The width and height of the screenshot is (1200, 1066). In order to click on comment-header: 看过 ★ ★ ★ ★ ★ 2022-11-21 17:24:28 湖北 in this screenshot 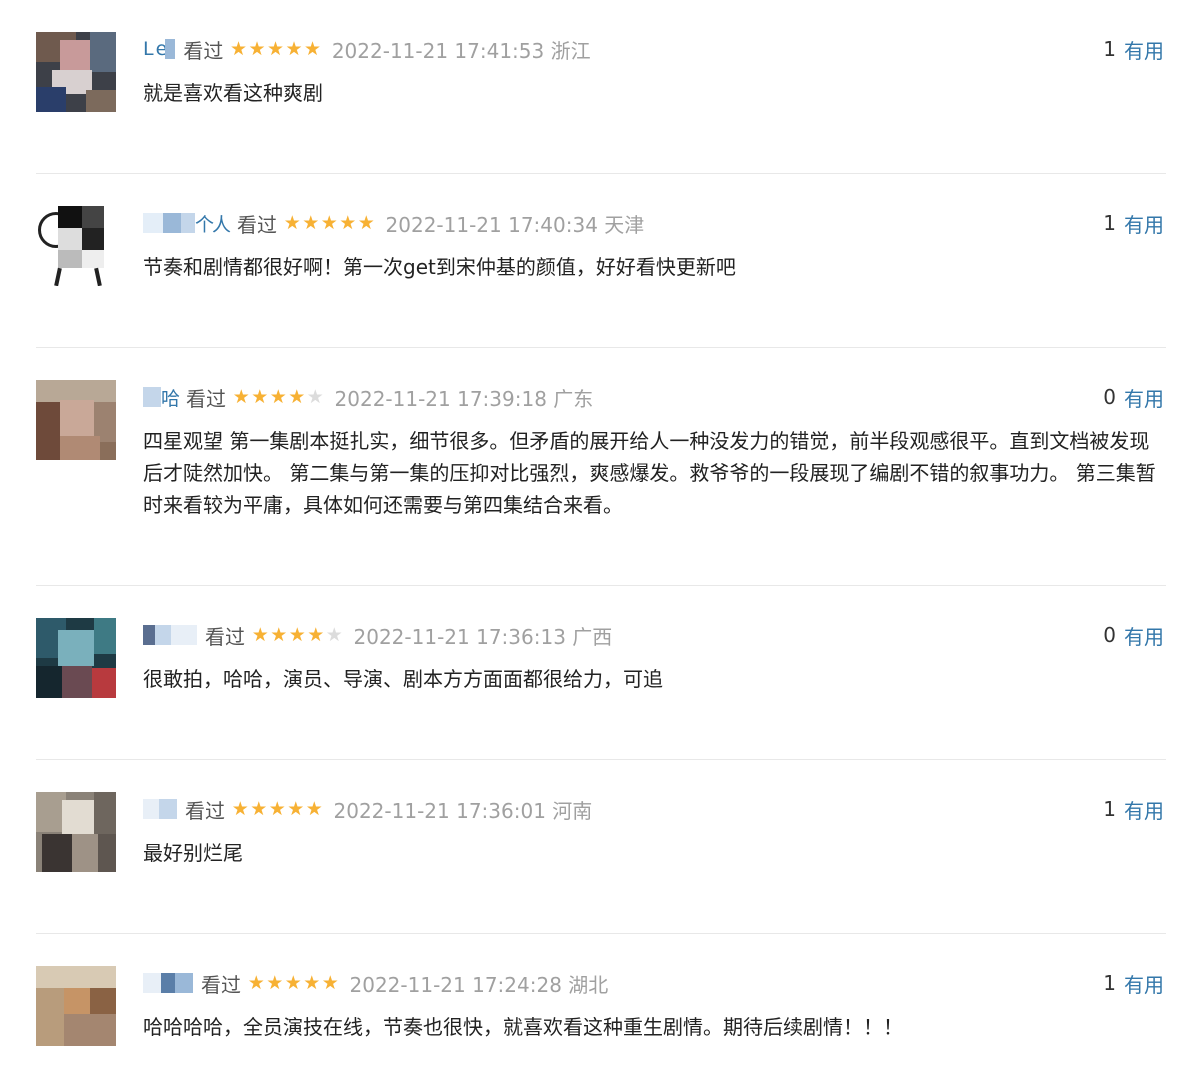, I will do `click(376, 983)`.